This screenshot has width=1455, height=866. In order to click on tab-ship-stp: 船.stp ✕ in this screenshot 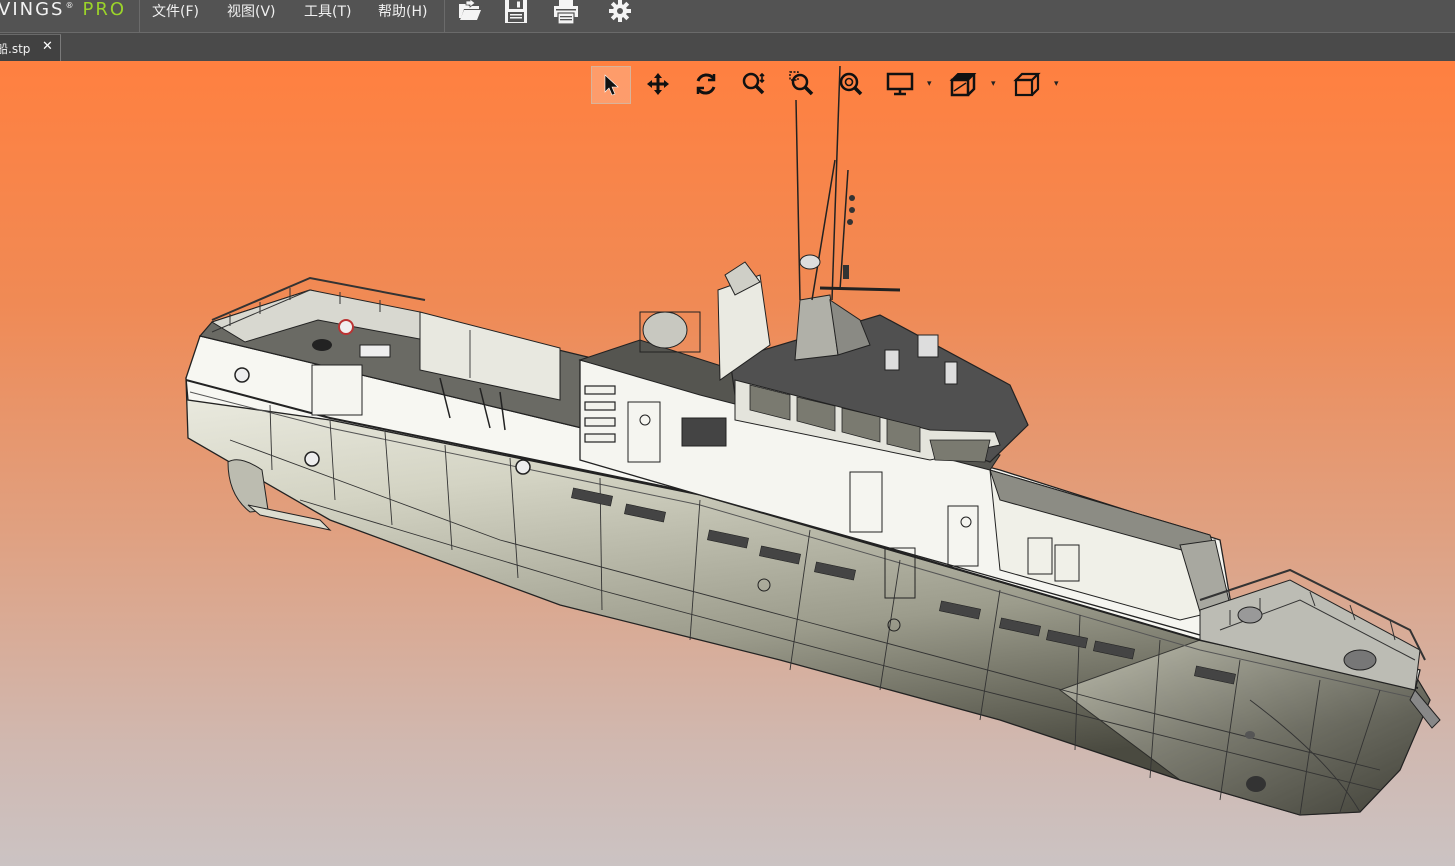, I will do `click(30, 47)`.